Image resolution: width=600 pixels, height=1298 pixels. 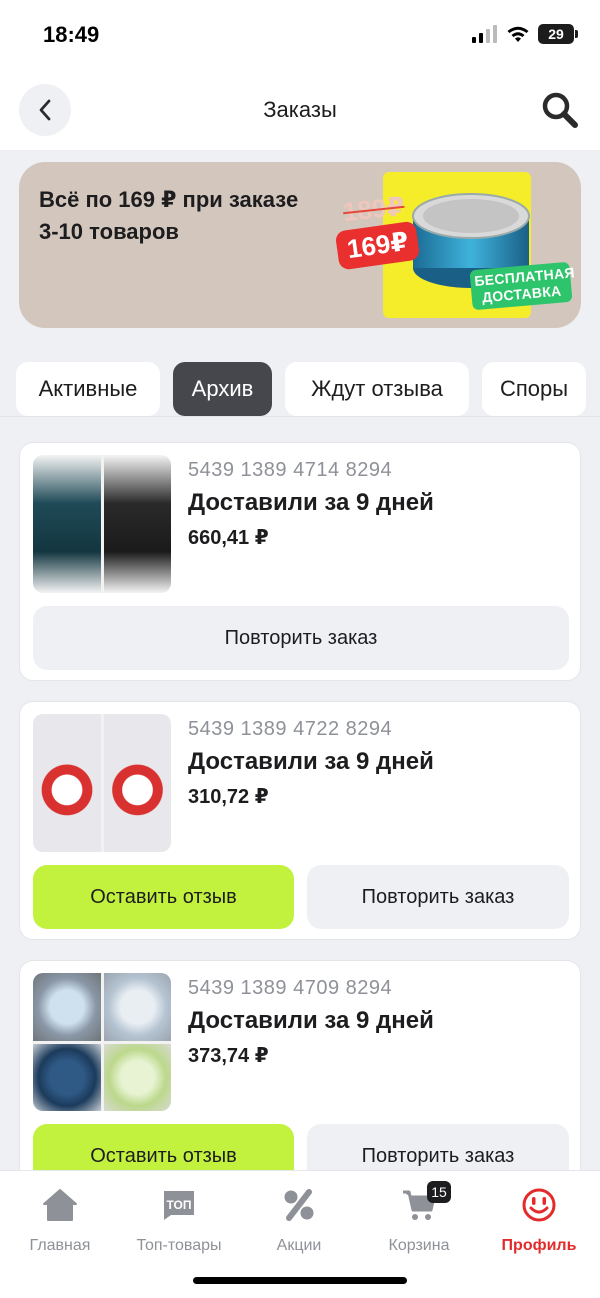 What do you see at coordinates (169, 215) in the screenshot?
I see `promo-text: Всё по 169 ₽ при заказе 3-10 товаров` at bounding box center [169, 215].